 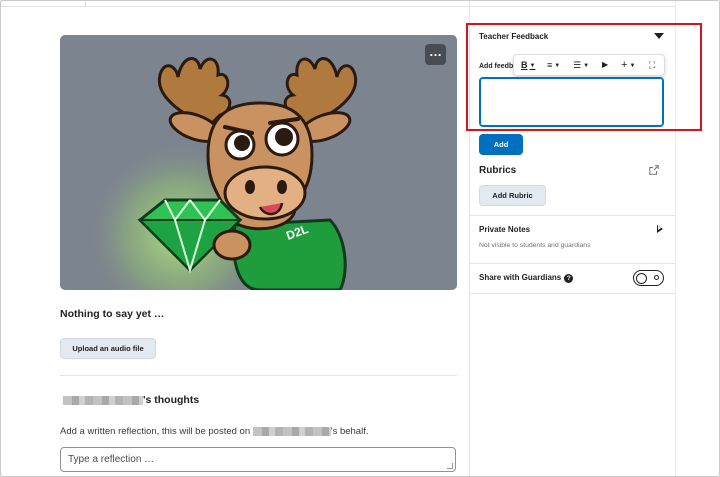 I want to click on editor-toolbar: B ▼ ≡ ▼ ☰ ▼ ▶ + ▼ ⛶, so click(x=589, y=65).